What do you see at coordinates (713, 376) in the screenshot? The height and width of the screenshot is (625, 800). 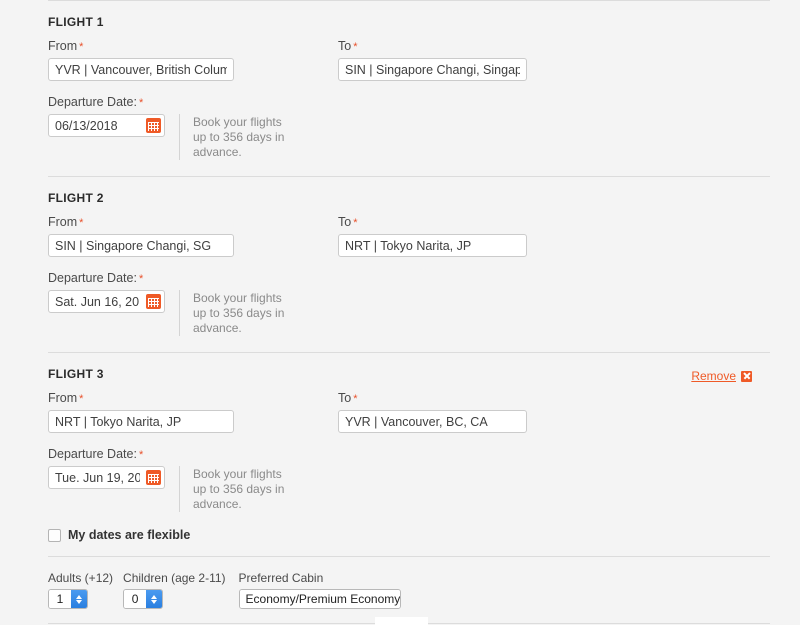 I see `remove-flight-label: Remove` at bounding box center [713, 376].